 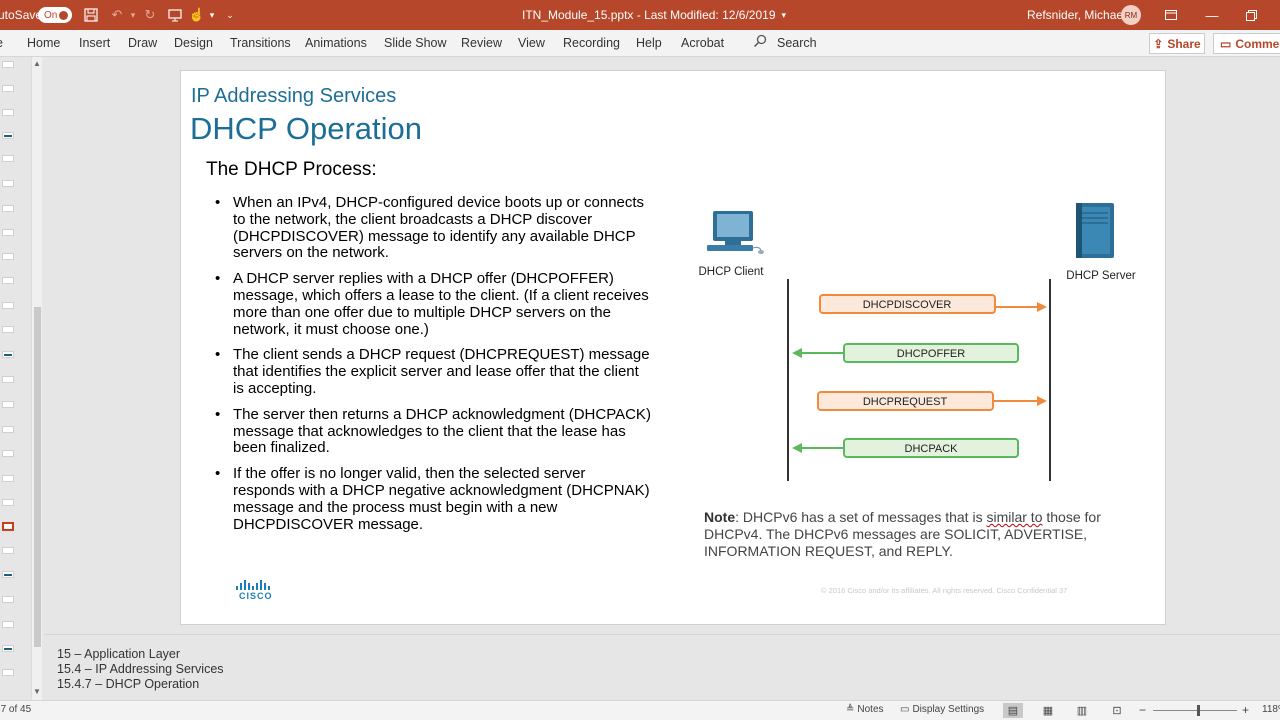 What do you see at coordinates (1257, 43) in the screenshot?
I see `comments-label: Comments` at bounding box center [1257, 43].